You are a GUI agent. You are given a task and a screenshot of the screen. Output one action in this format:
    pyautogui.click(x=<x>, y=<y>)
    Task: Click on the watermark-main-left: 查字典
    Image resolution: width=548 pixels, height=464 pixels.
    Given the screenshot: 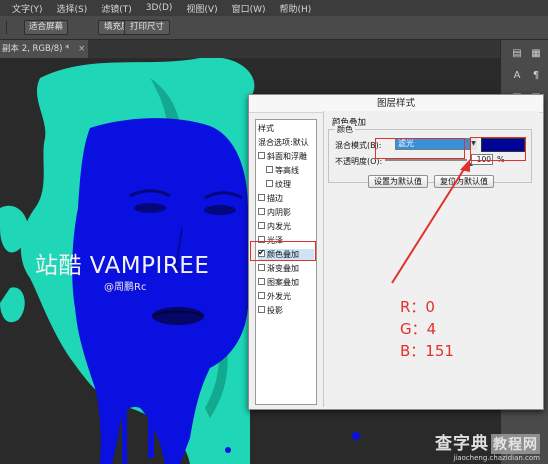 What is the action you would take?
    pyautogui.click(x=462, y=444)
    